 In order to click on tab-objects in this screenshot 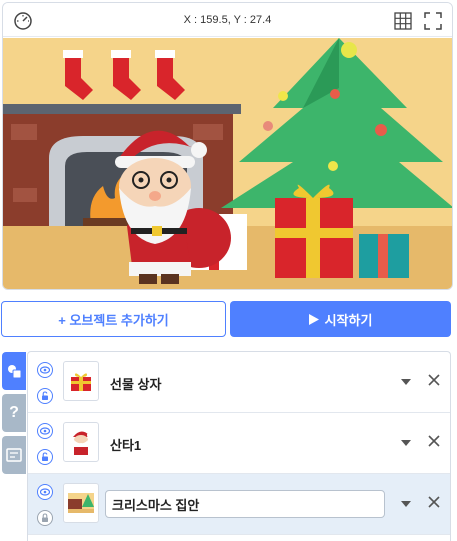, I will do `click(14, 371)`.